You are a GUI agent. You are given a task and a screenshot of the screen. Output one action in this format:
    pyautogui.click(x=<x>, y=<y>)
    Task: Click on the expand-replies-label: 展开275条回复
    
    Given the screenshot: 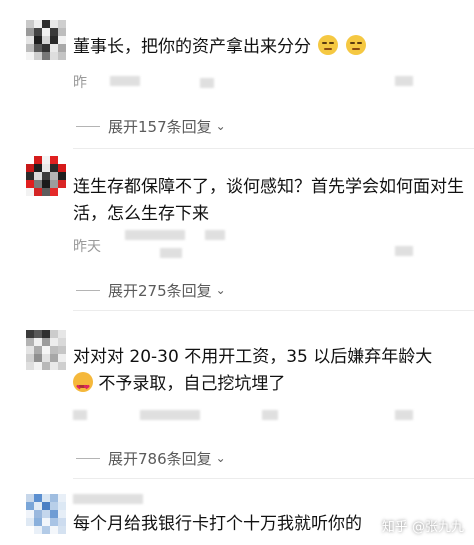 What is the action you would take?
    pyautogui.click(x=160, y=291)
    